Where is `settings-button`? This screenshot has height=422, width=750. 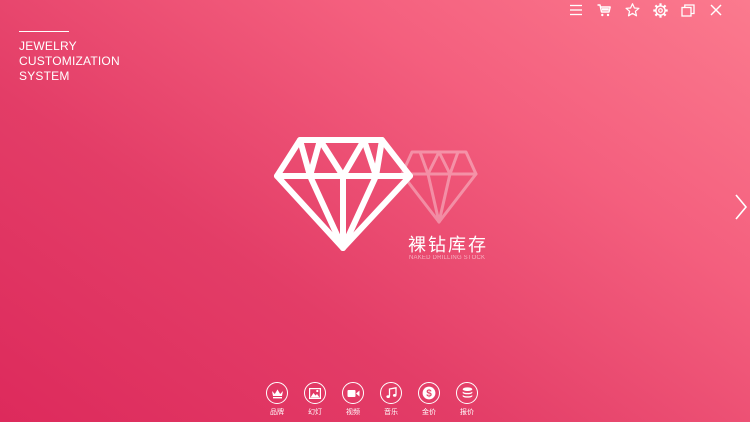
settings-button is located at coordinates (660, 10).